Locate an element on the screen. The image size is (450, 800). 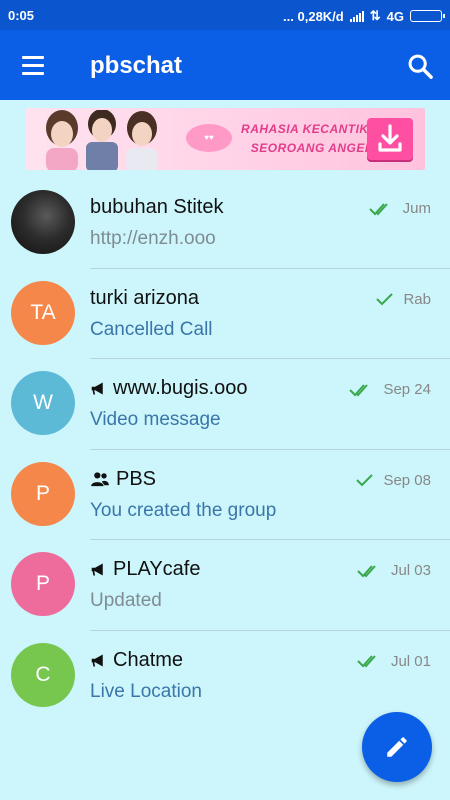
avatar: C is located at coordinates (43, 674).